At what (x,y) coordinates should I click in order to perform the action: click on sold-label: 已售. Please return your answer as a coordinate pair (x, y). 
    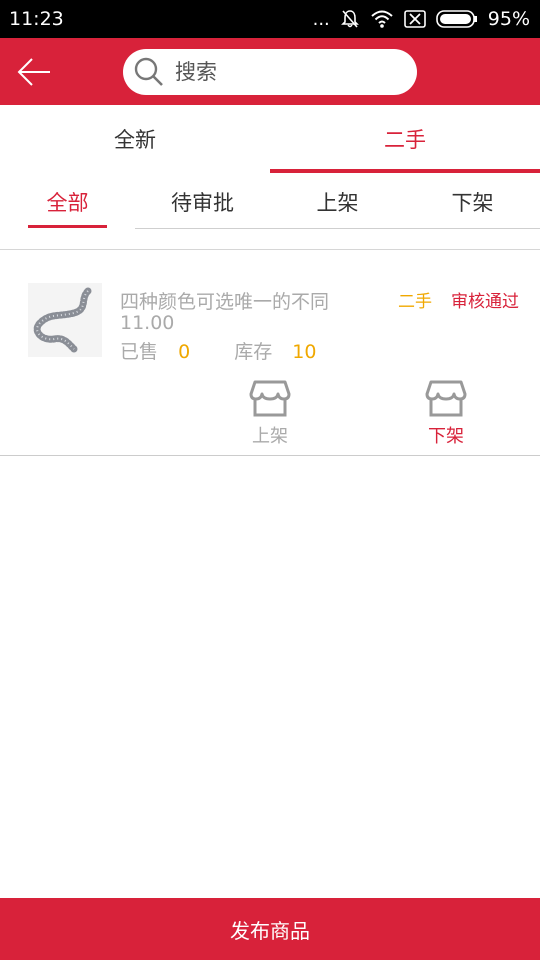
    Looking at the image, I should click on (139, 352).